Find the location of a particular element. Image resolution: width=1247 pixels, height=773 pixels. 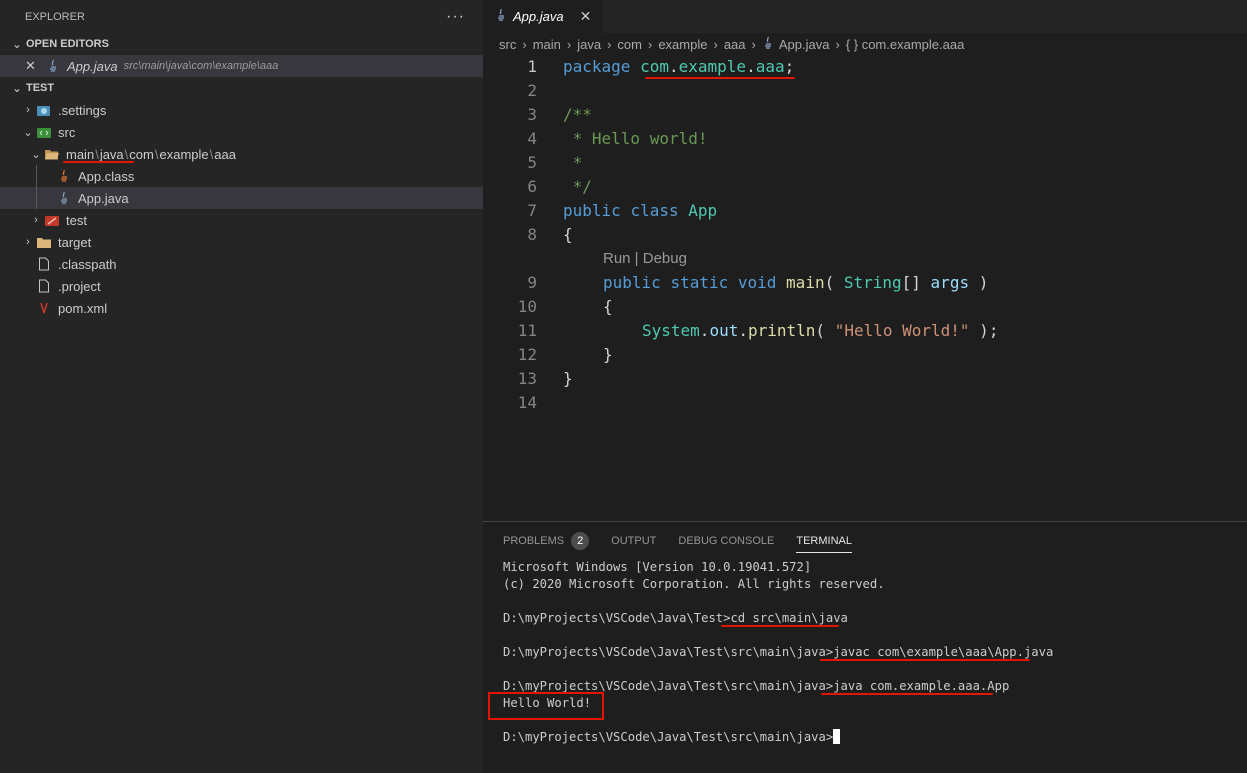

close-editor-icon: ✕ is located at coordinates (33, 66).